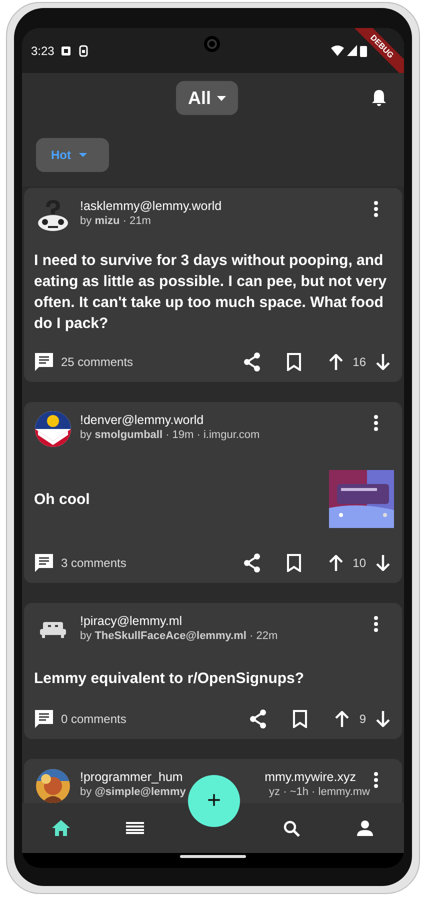 Image resolution: width=427 pixels, height=900 pixels. Describe the element at coordinates (337, 50) in the screenshot. I see `wifi-icon` at that location.